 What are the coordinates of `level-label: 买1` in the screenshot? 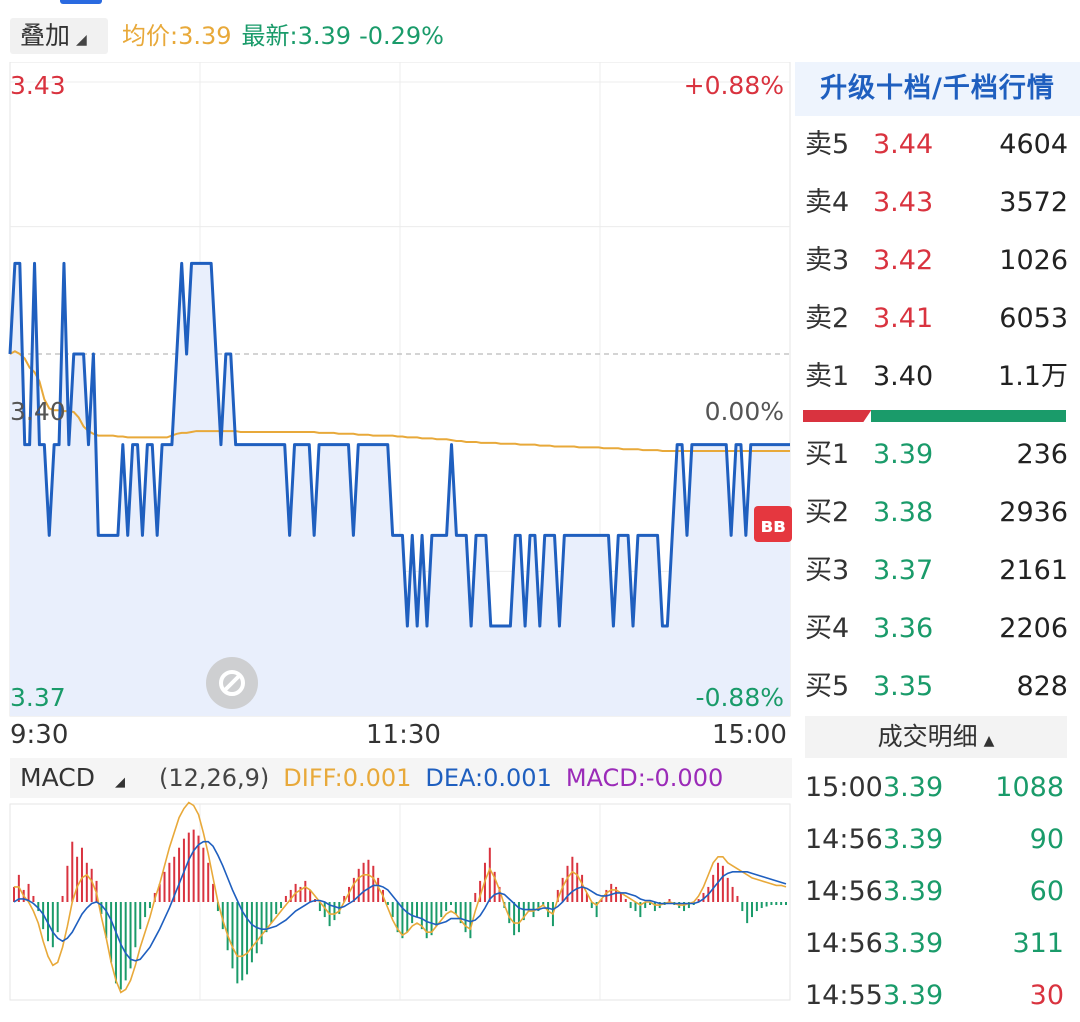 It's located at (827, 454).